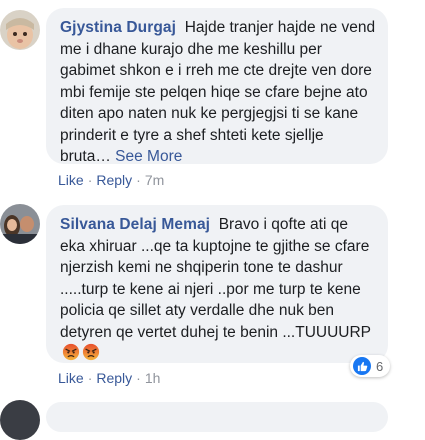  I want to click on reaction-summary: 6, so click(370, 366).